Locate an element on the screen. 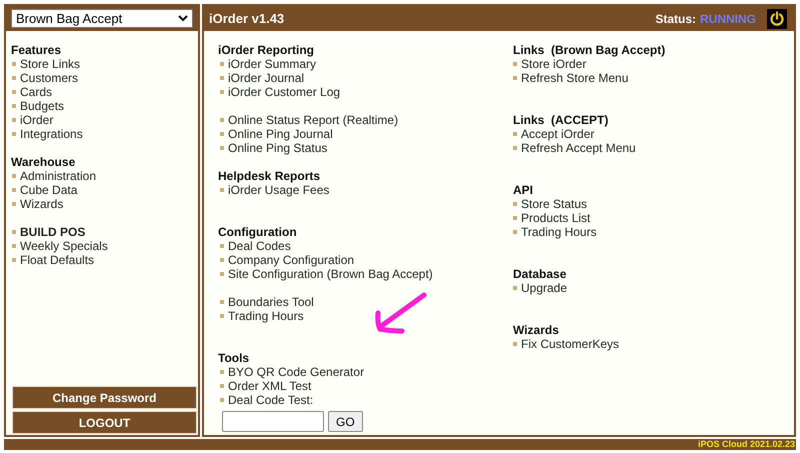  section-heading: Database is located at coordinates (540, 274).